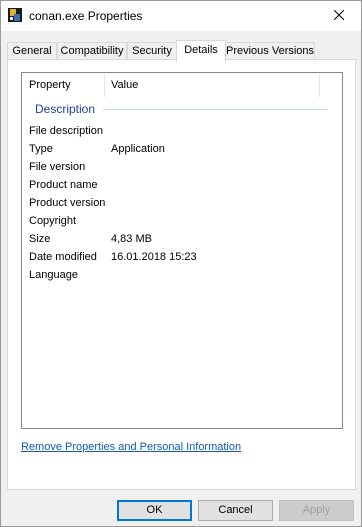  Describe the element at coordinates (152, 51) in the screenshot. I see `tab-security: Security` at that location.